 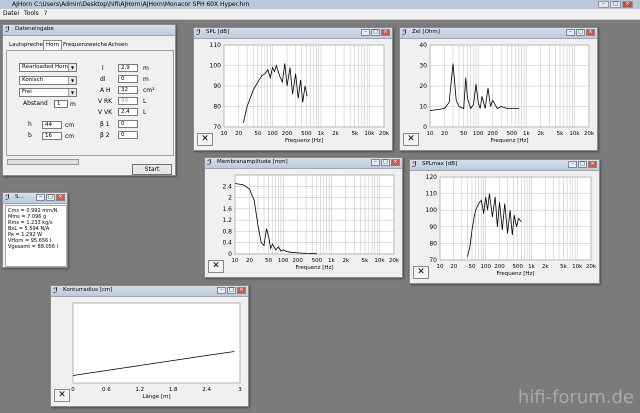 What do you see at coordinates (216, 66) in the screenshot?
I see `y-tick-label: 100` at bounding box center [216, 66].